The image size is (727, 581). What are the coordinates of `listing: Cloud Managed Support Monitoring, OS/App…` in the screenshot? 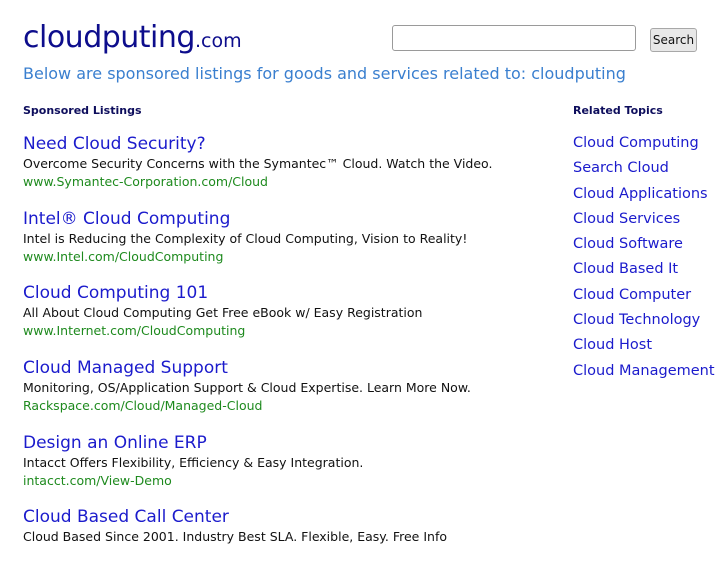 It's located at (283, 394).